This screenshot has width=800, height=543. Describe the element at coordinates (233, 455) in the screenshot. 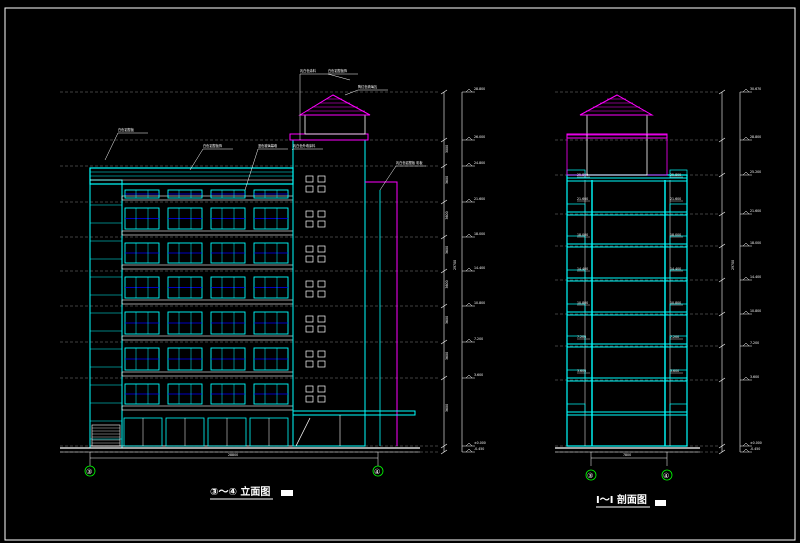

I see `elevation-overall-dim: 28800` at that location.